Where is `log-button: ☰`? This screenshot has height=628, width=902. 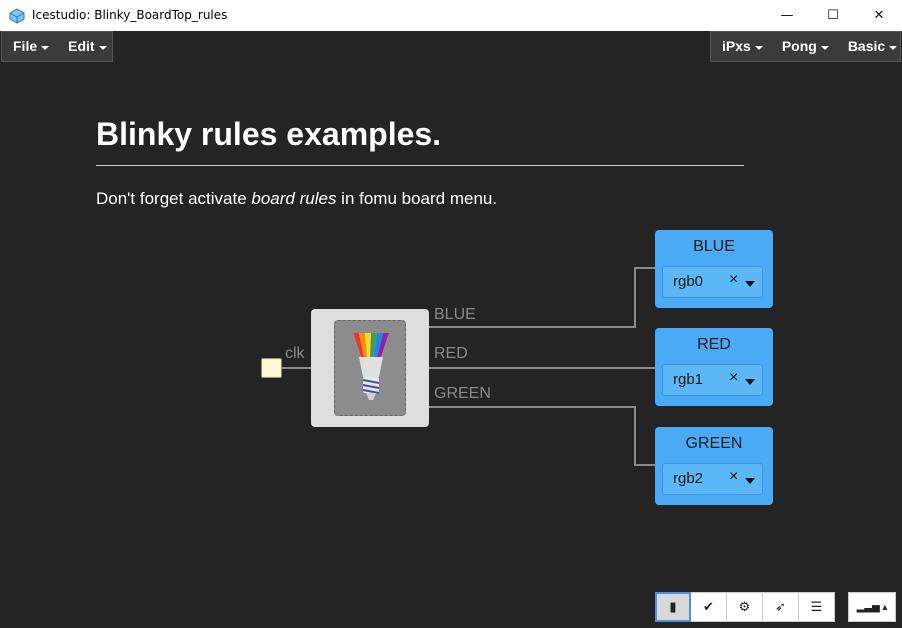
log-button: ☰ is located at coordinates (817, 607).